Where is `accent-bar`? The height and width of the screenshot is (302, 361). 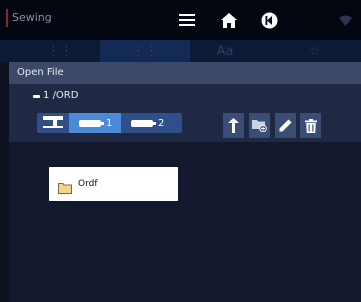
accent-bar is located at coordinates (7, 18).